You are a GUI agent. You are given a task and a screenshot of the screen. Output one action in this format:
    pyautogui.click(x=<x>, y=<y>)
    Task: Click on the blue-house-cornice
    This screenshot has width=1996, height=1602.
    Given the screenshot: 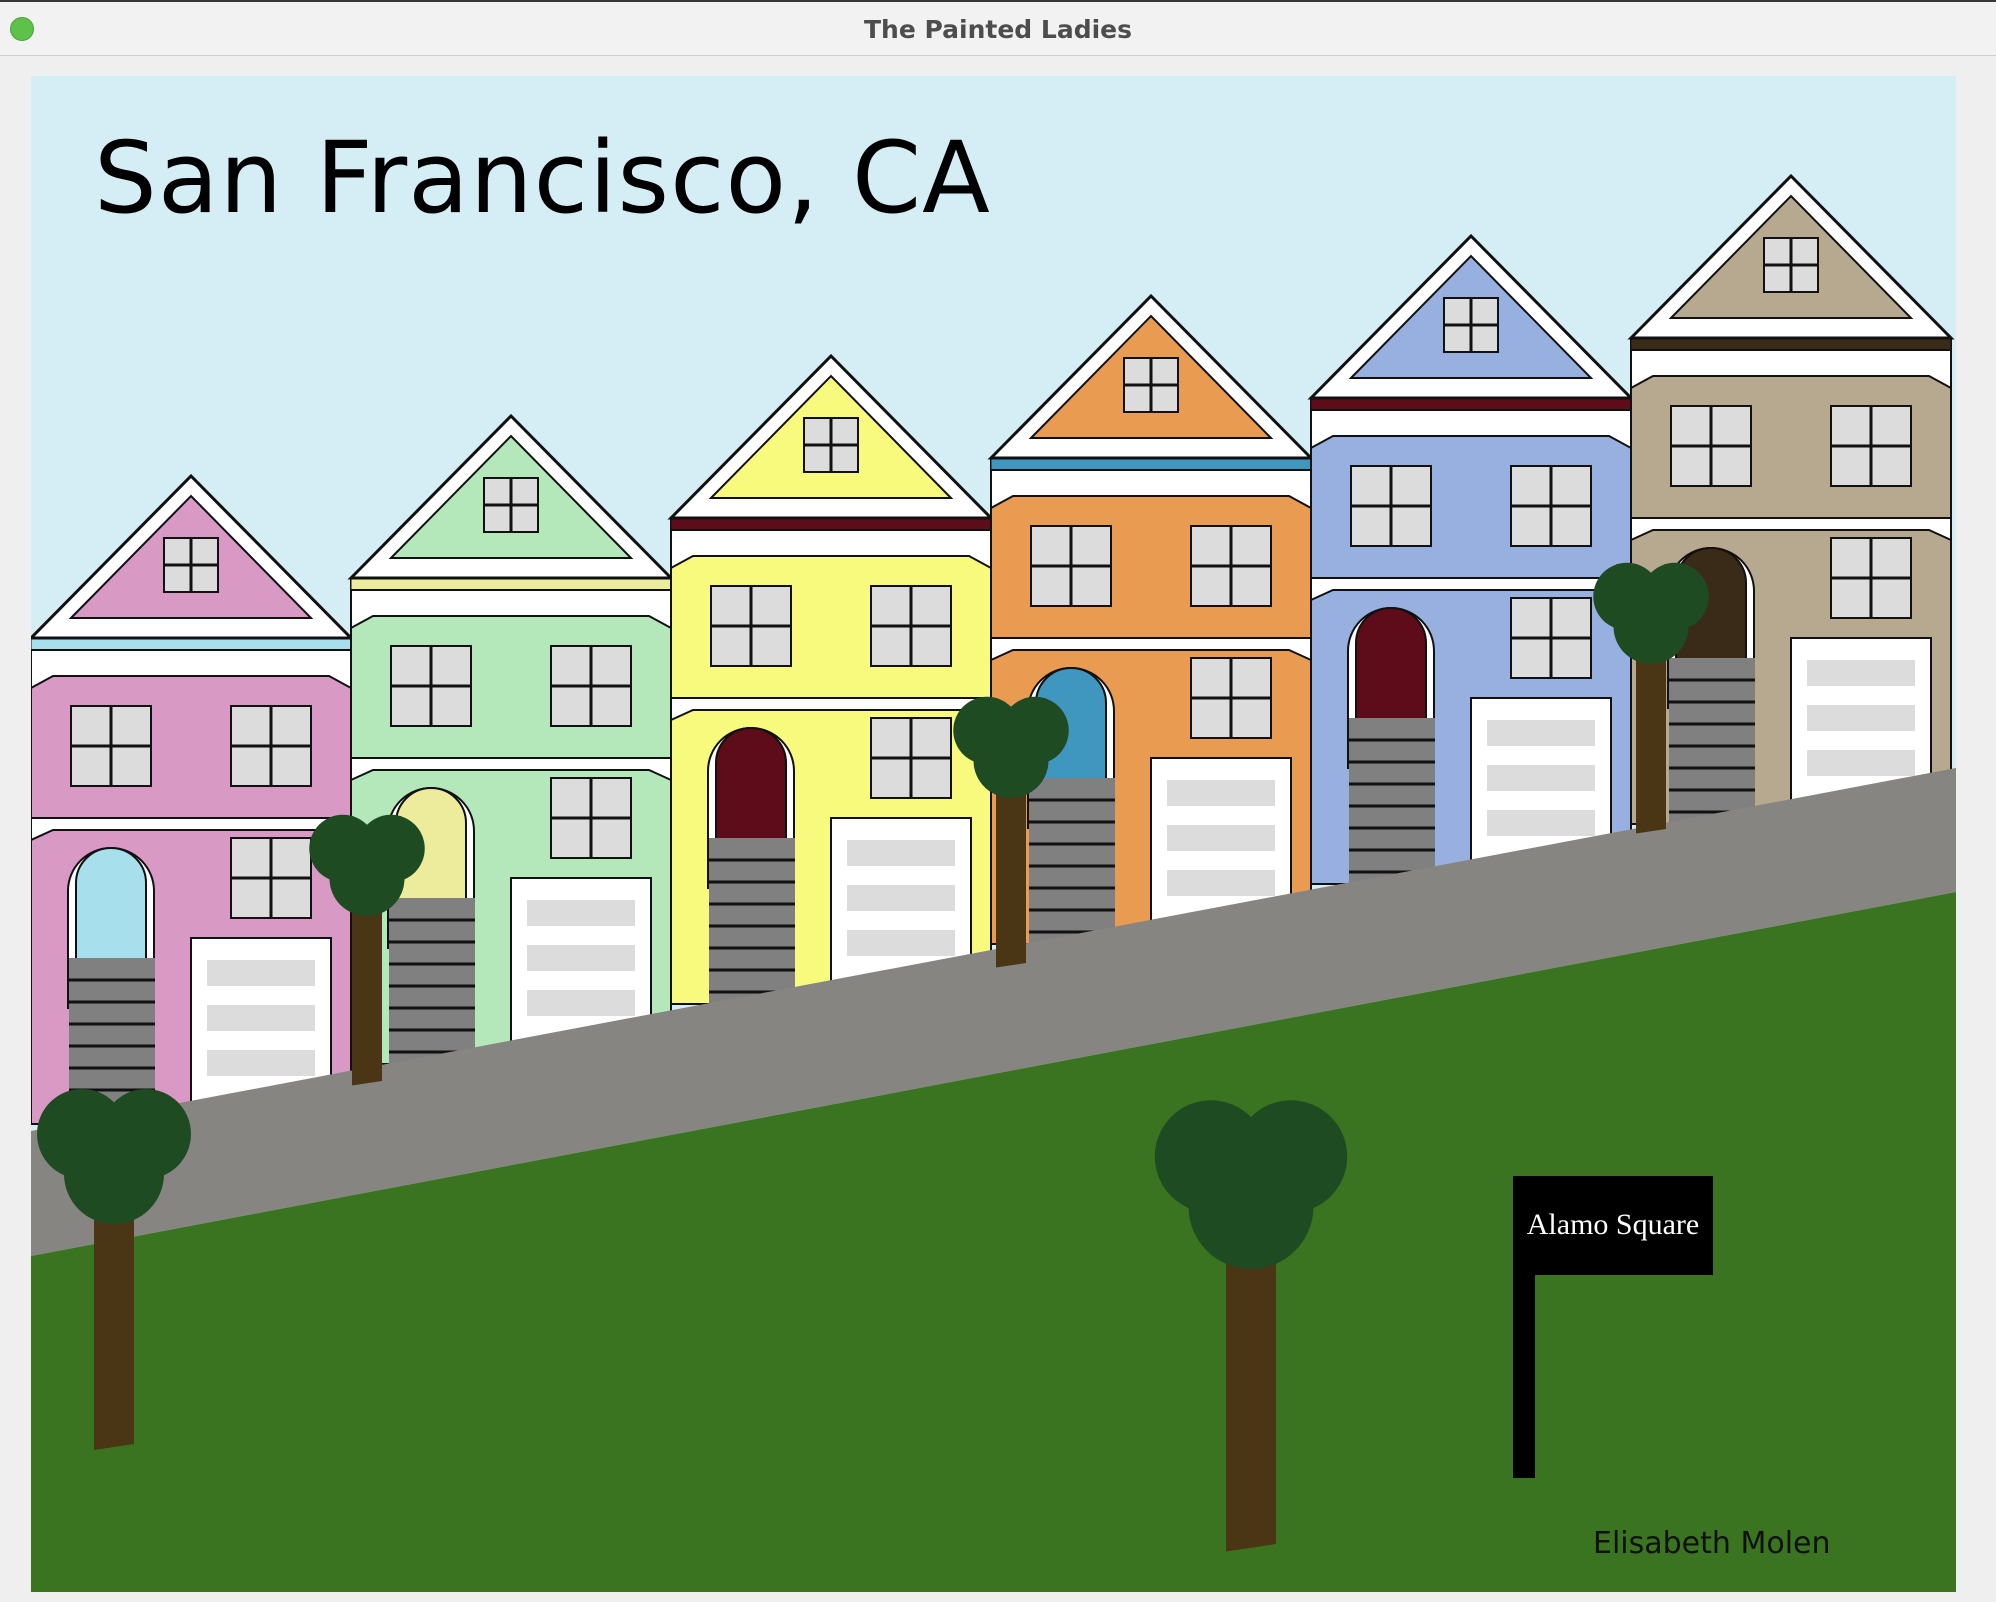 What is the action you would take?
    pyautogui.click(x=1471, y=404)
    